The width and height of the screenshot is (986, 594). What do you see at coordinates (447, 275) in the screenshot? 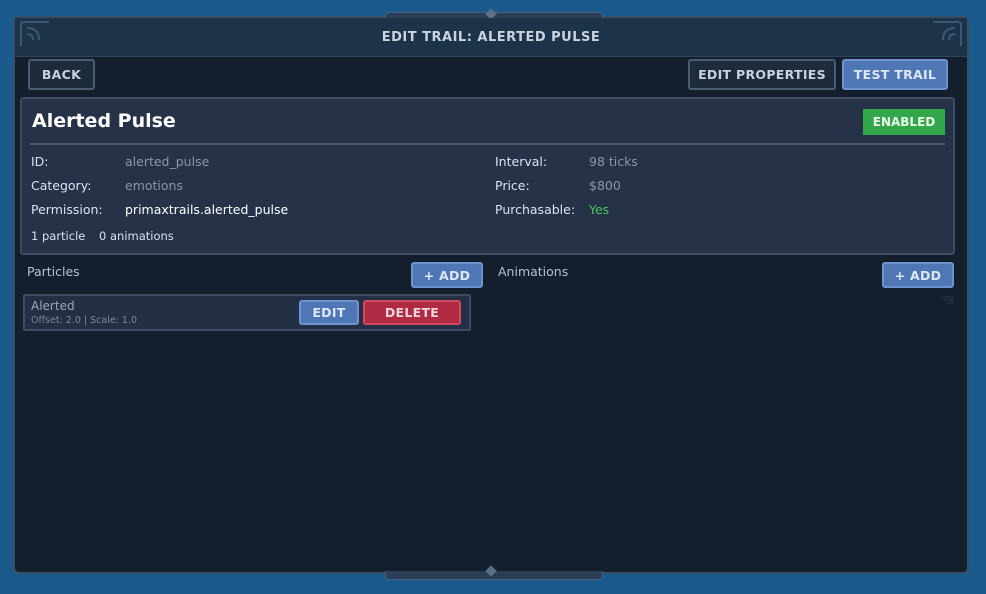
I see `add-particle-button: + ADD` at bounding box center [447, 275].